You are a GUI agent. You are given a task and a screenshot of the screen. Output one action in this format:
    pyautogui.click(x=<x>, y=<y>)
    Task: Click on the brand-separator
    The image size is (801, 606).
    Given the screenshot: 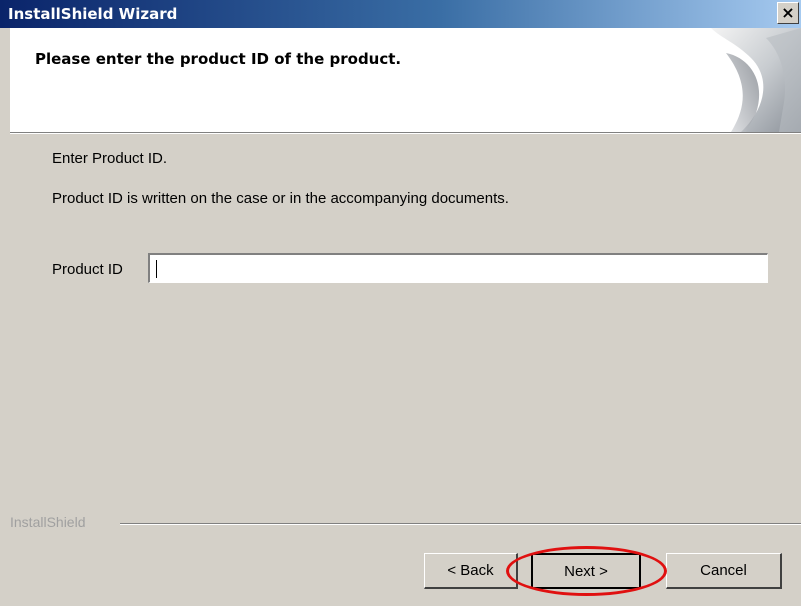 What is the action you would take?
    pyautogui.click(x=460, y=524)
    